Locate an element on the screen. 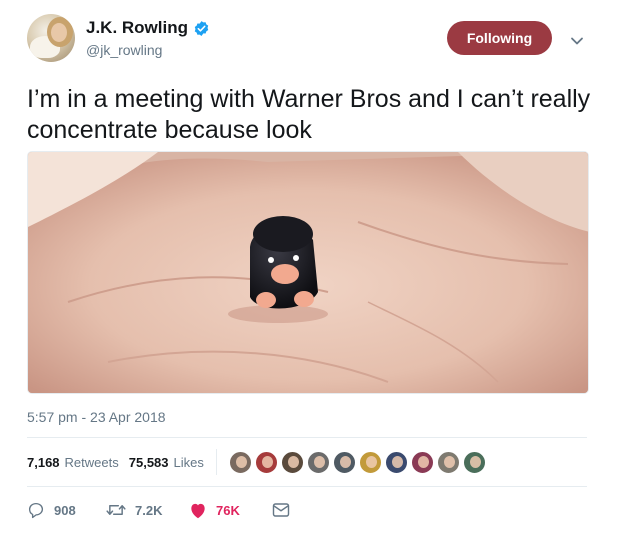  retweet-count: 7.2K is located at coordinates (149, 510).